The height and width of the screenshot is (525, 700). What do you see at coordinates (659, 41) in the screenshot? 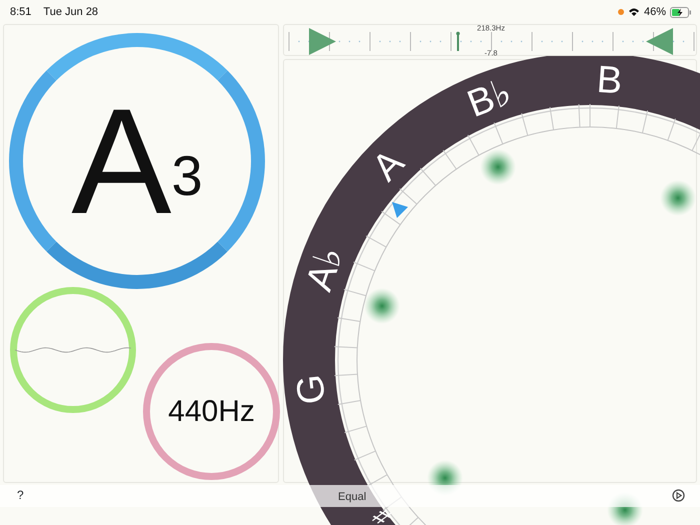
I see `sharp-indicator-icon` at bounding box center [659, 41].